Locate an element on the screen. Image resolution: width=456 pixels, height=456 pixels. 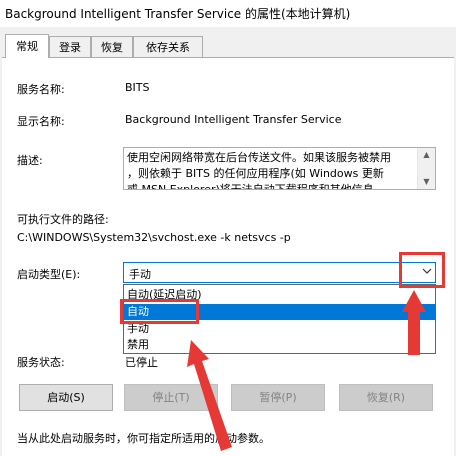
tab-general: 常规 is located at coordinates (27, 46).